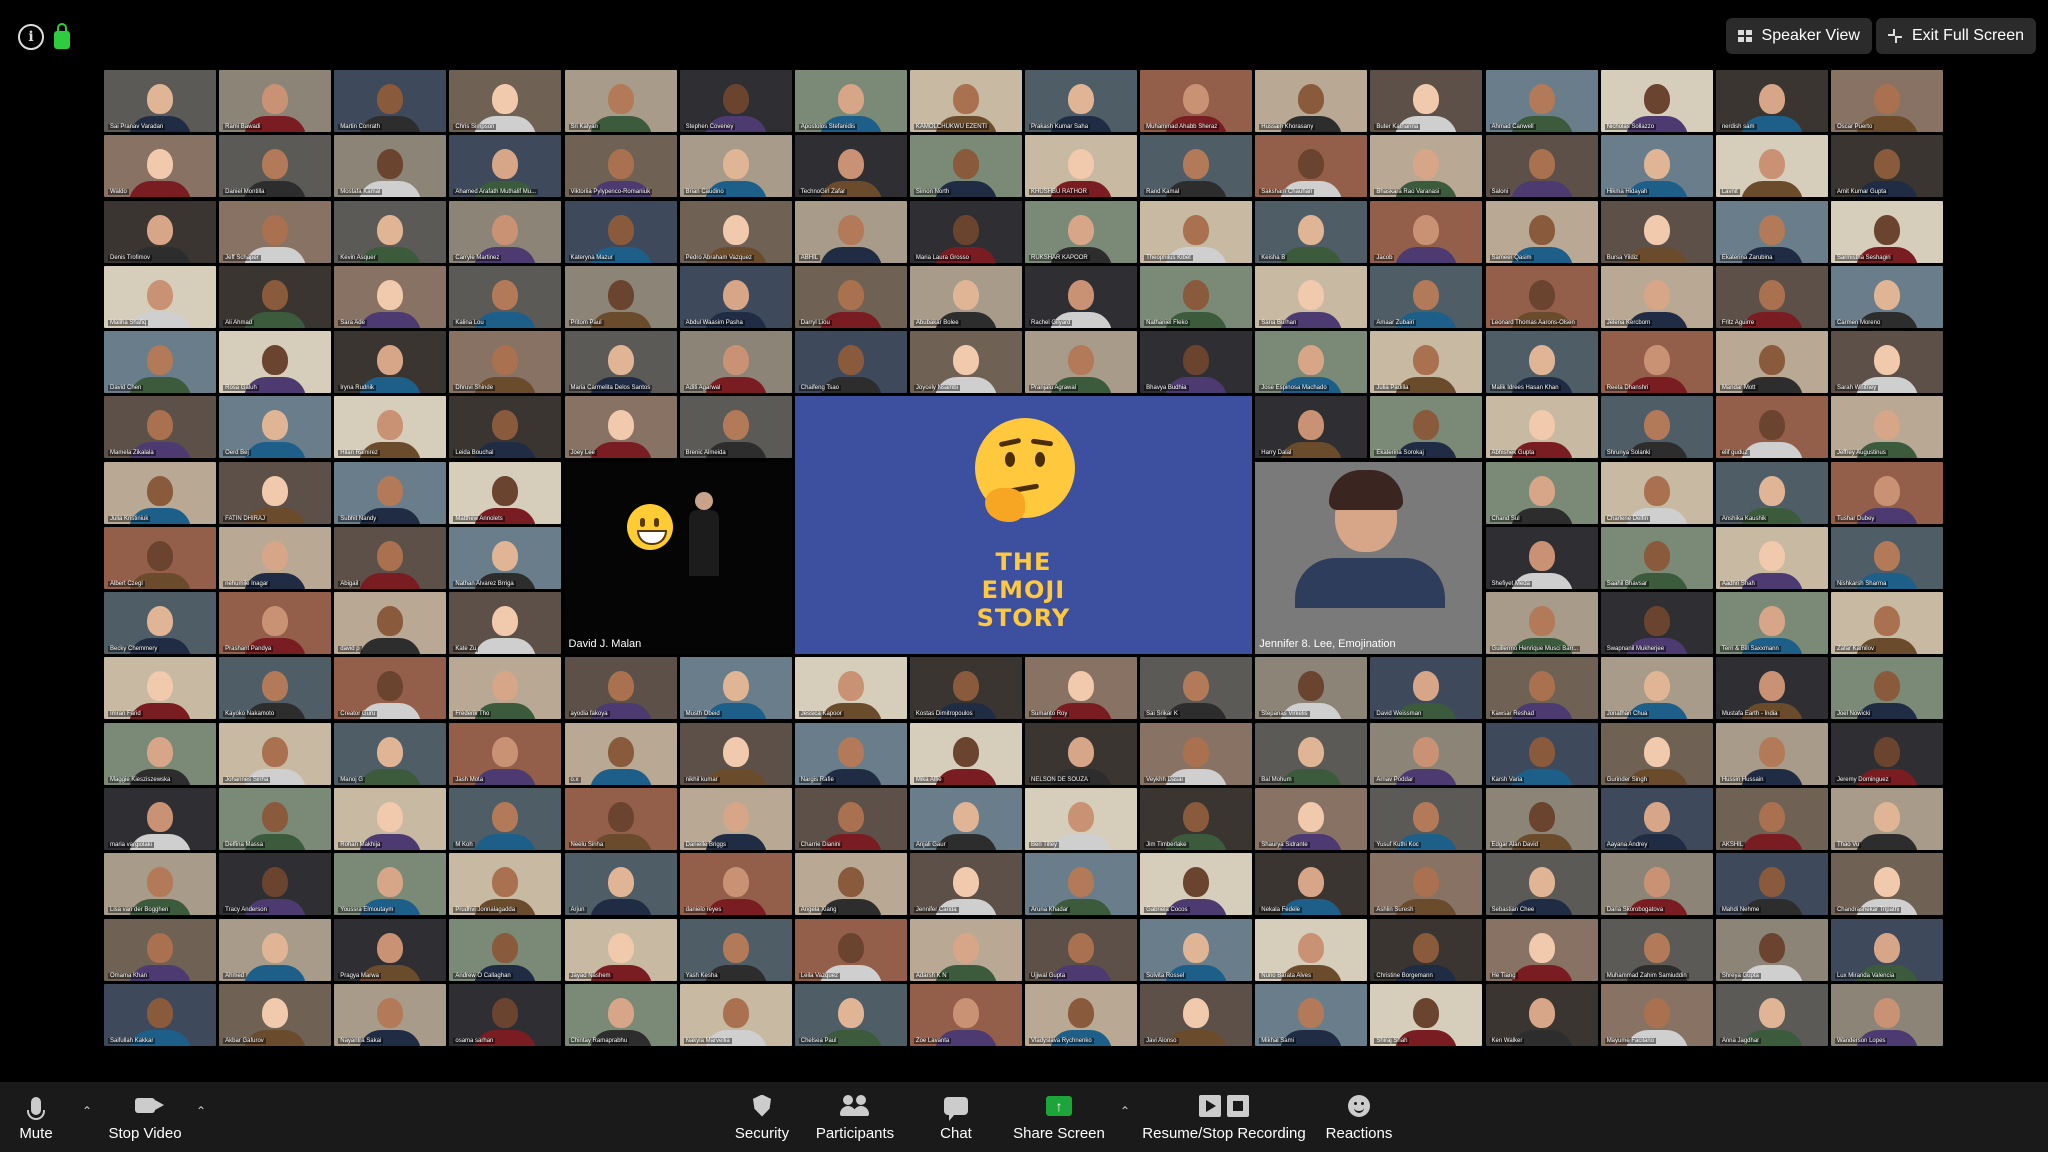 This screenshot has height=1152, width=2048. What do you see at coordinates (620, 1014) in the screenshot?
I see `participant-tile: Chintay Ramaprabhu` at bounding box center [620, 1014].